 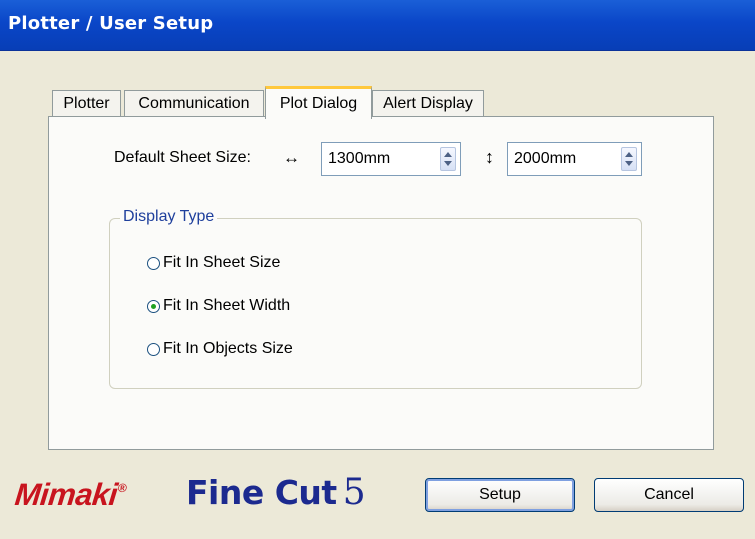 I want to click on tab-label: Plot Dialog, so click(x=318, y=103).